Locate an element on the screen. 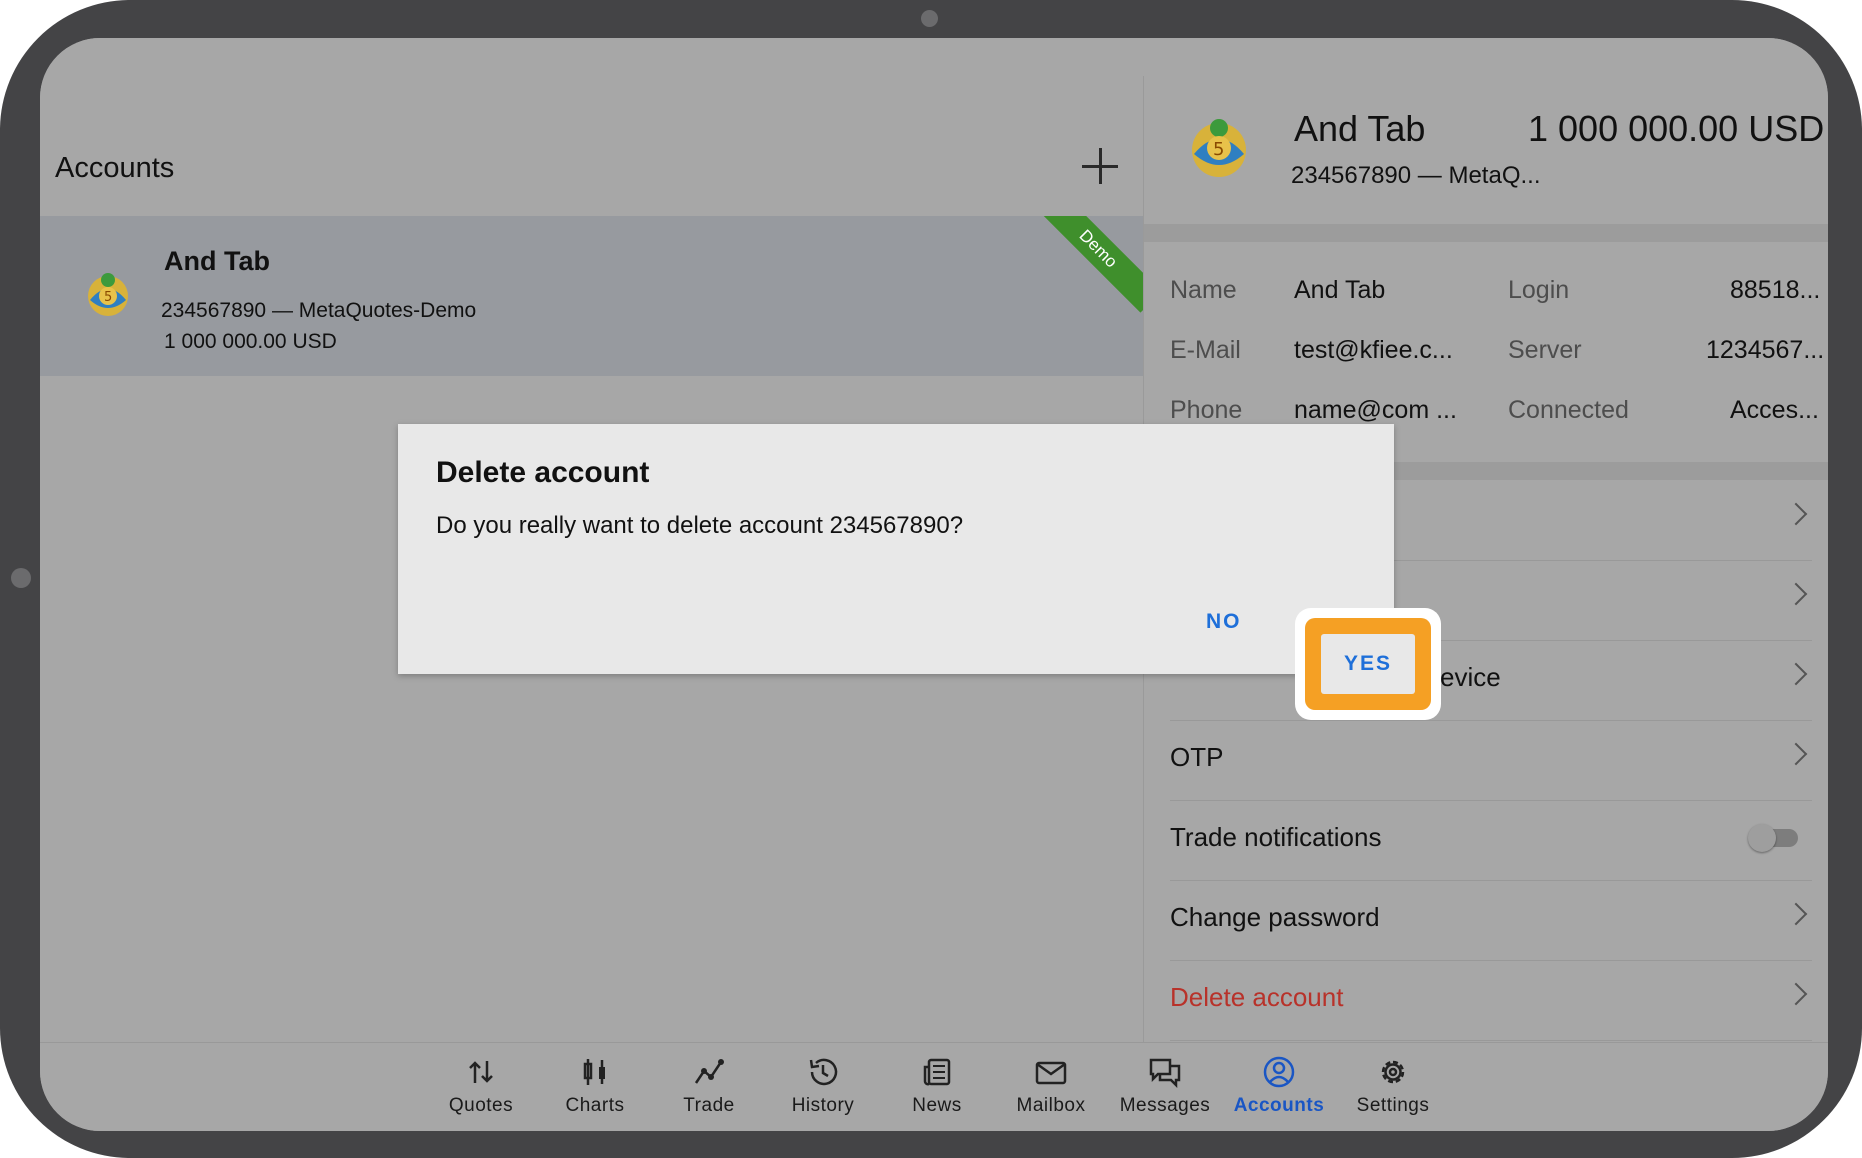  tap-highlight-ring: YES is located at coordinates (1368, 664).